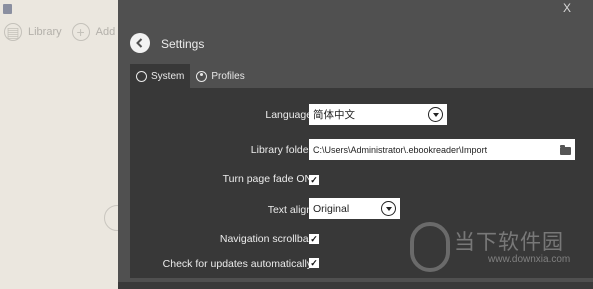  I want to click on turn-page-fade-label: Turn page fade ON:, so click(268, 179).